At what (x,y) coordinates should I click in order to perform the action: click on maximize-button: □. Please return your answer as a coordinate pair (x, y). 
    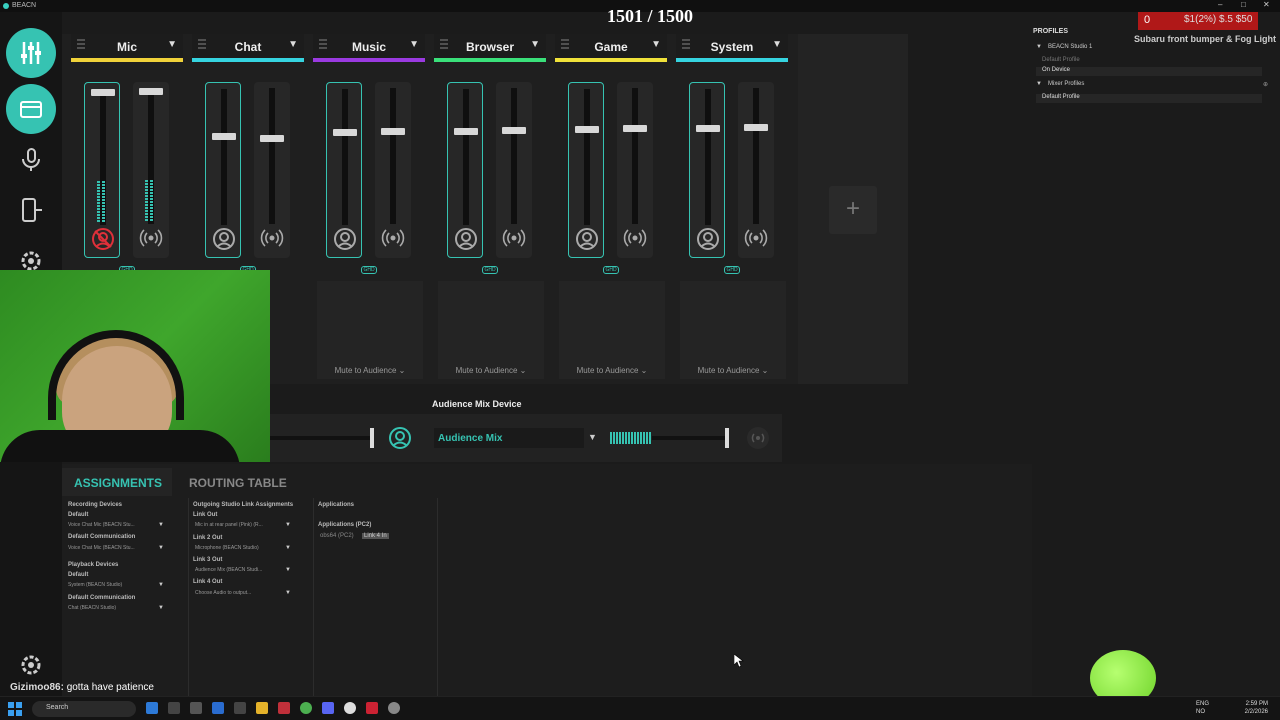
    Looking at the image, I should click on (1243, 4).